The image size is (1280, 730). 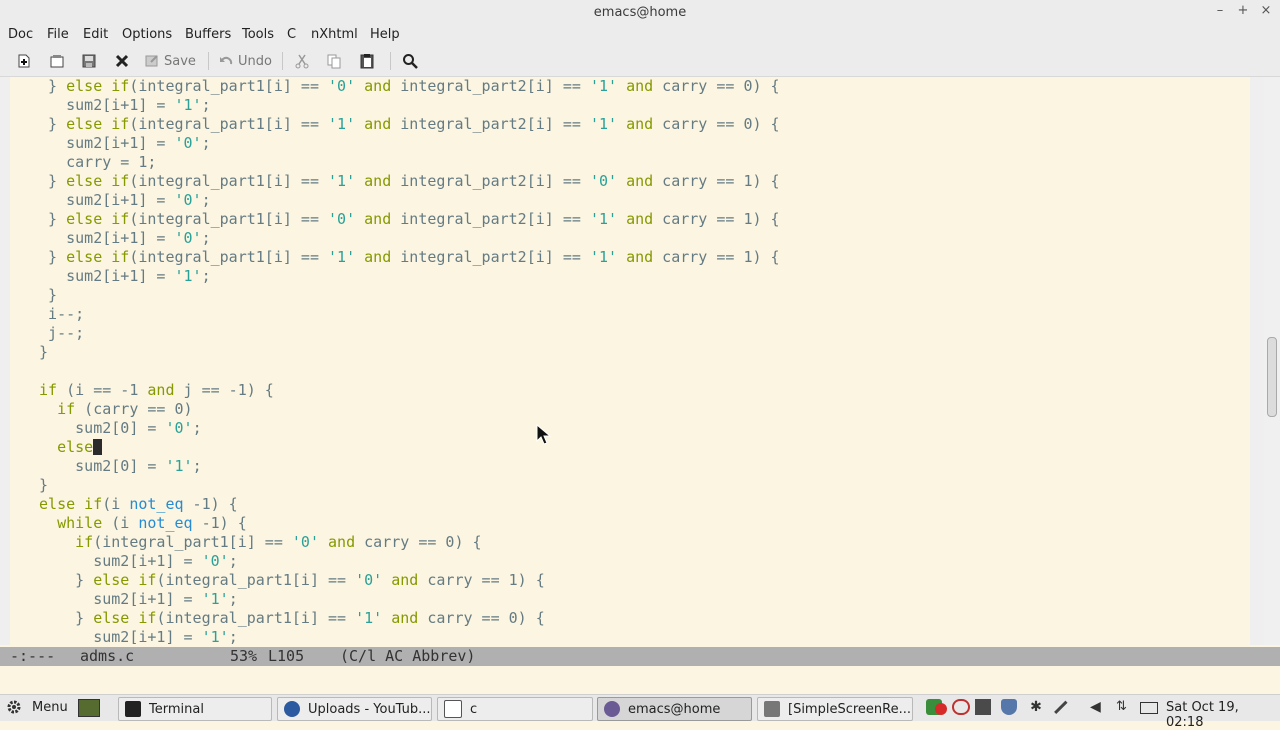 I want to click on undo-button: Undo, so click(x=245, y=61).